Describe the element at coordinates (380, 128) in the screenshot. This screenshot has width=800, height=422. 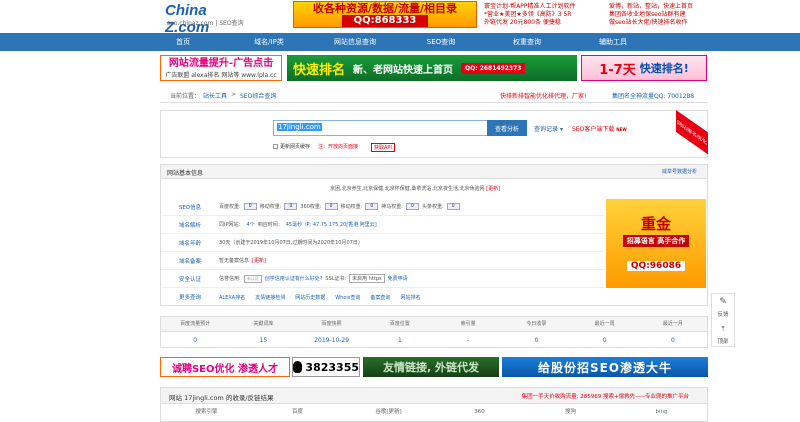
I see `search-input: 17jingli.com` at that location.